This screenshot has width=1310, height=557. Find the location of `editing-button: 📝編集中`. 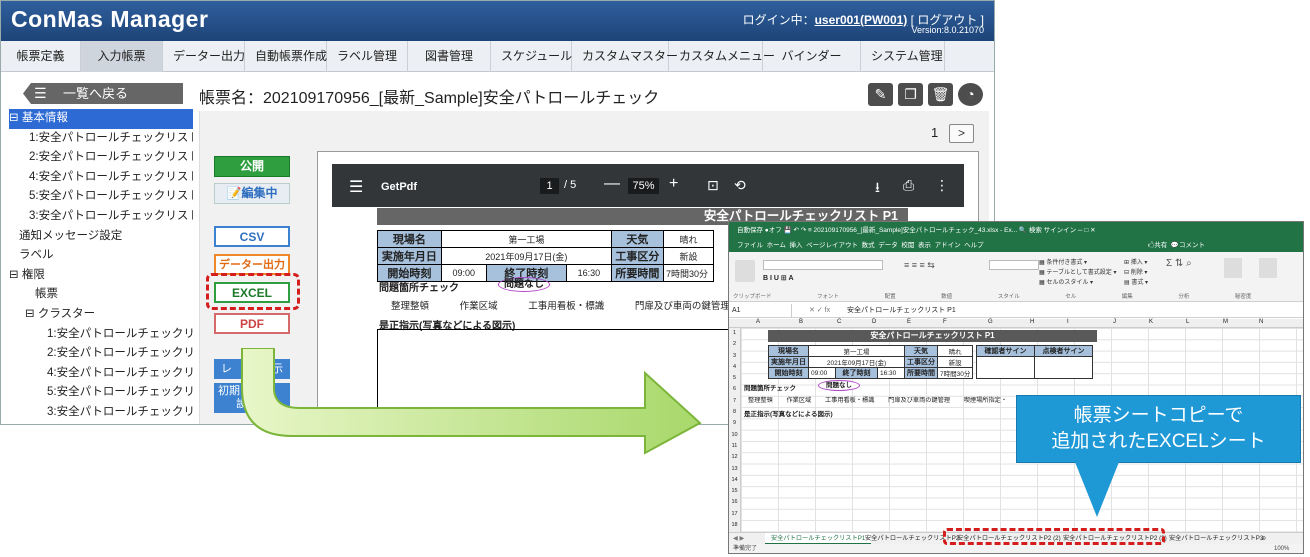

editing-button: 📝編集中 is located at coordinates (252, 193).